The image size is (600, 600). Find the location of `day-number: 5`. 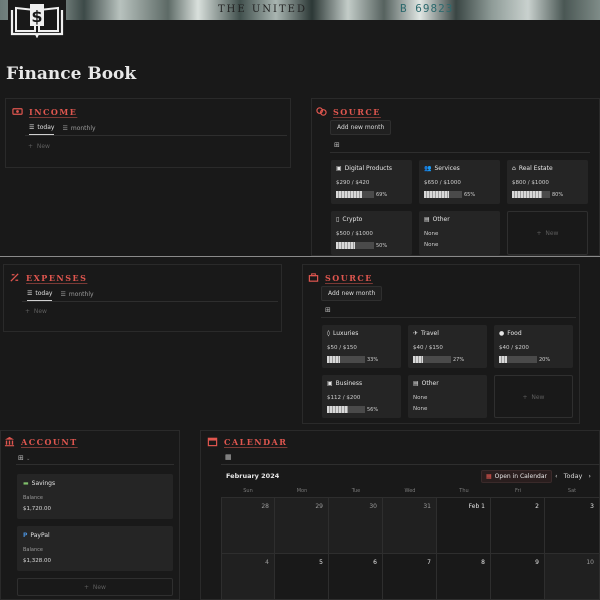

day-number: 5 is located at coordinates (321, 562).